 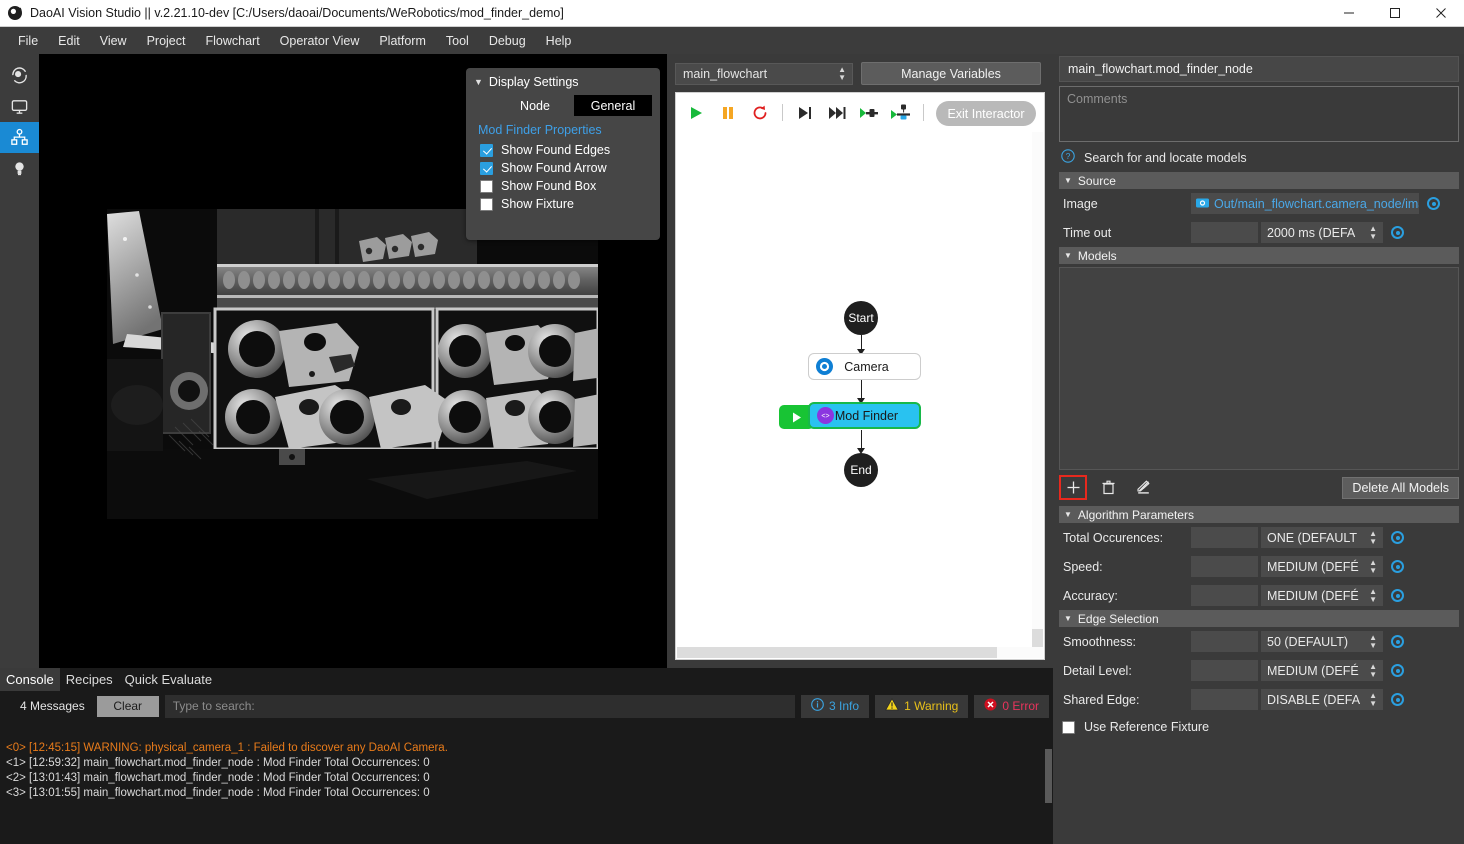 I want to click on shared-edge-combo: DISABLE (DEFA ▲ ▼, so click(x=1322, y=699).